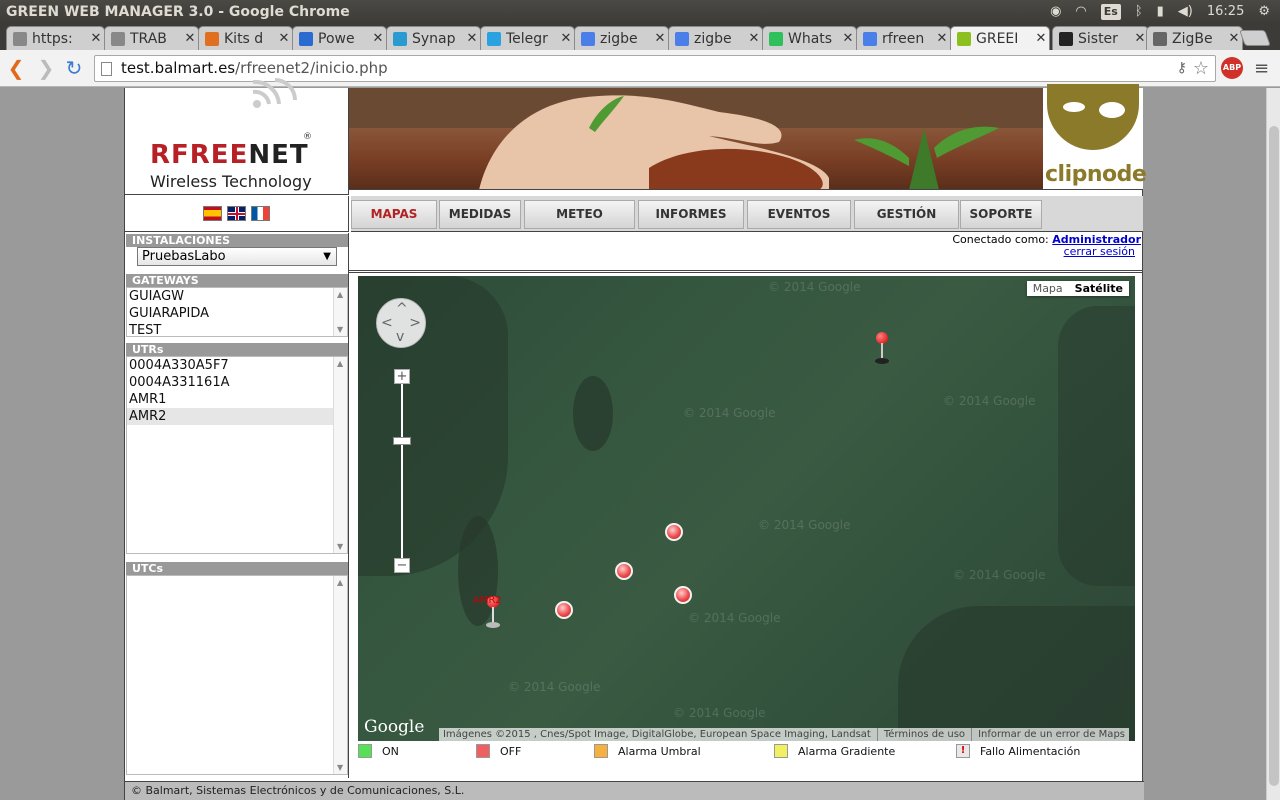  Describe the element at coordinates (340, 455) in the screenshot. I see `utrs-scrollbar: ▲ ▼` at that location.